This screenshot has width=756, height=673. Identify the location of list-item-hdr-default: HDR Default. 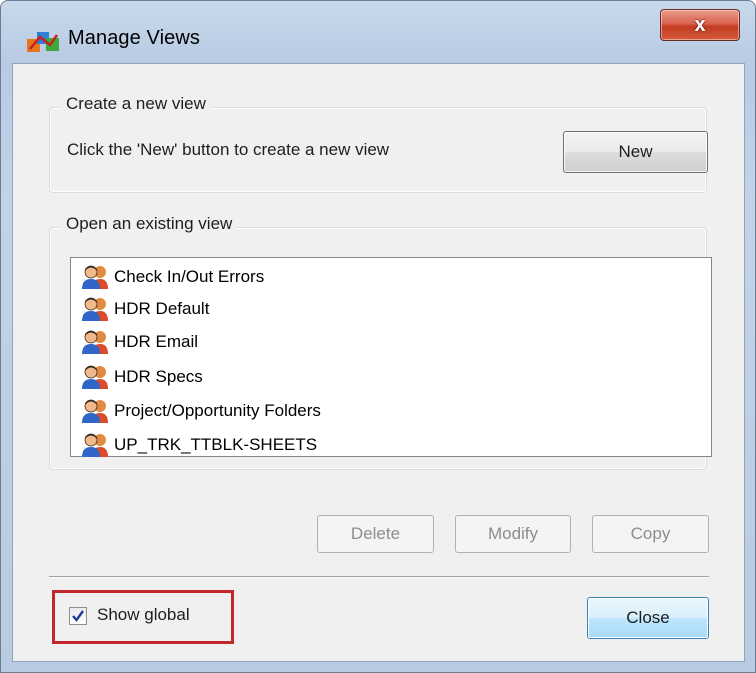
(145, 309).